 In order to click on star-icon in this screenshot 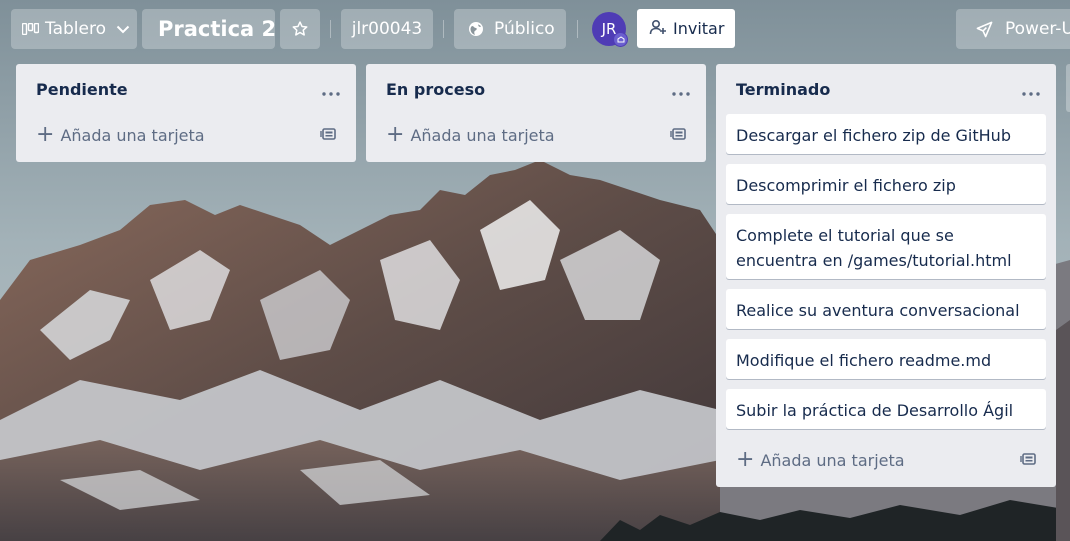, I will do `click(300, 29)`.